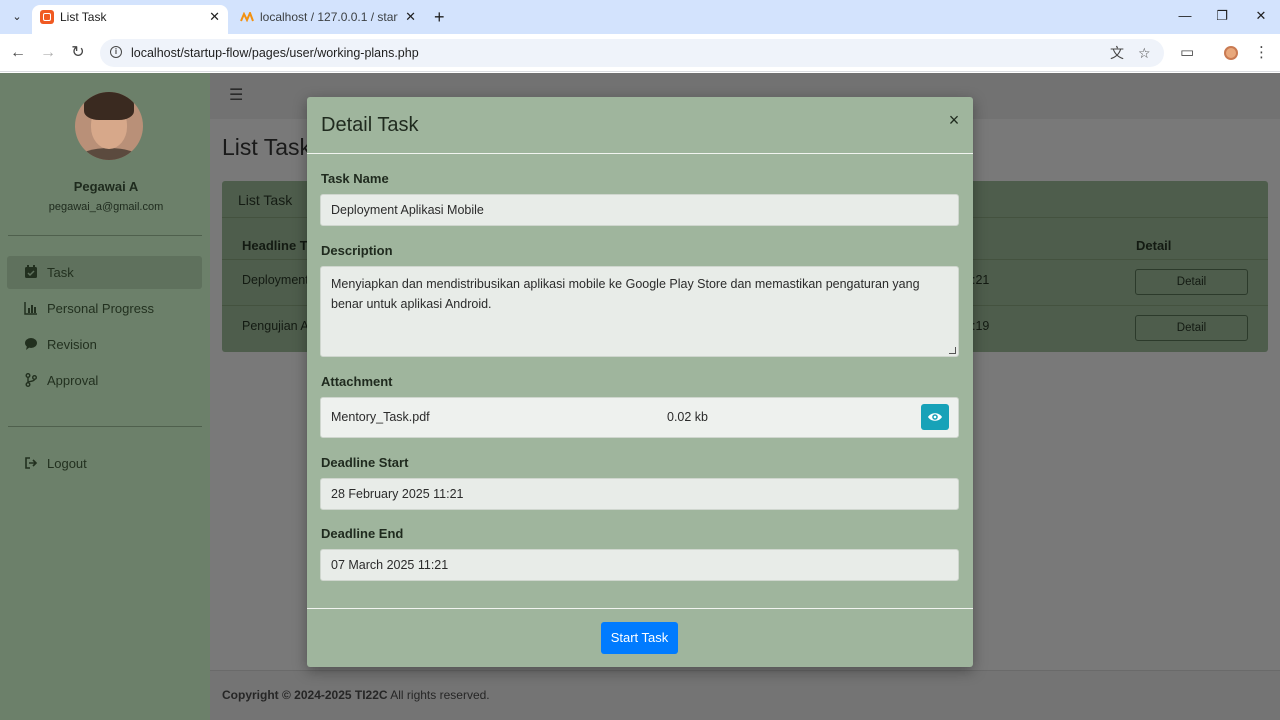  What do you see at coordinates (83, 17) in the screenshot?
I see `tab-title: List Task` at bounding box center [83, 17].